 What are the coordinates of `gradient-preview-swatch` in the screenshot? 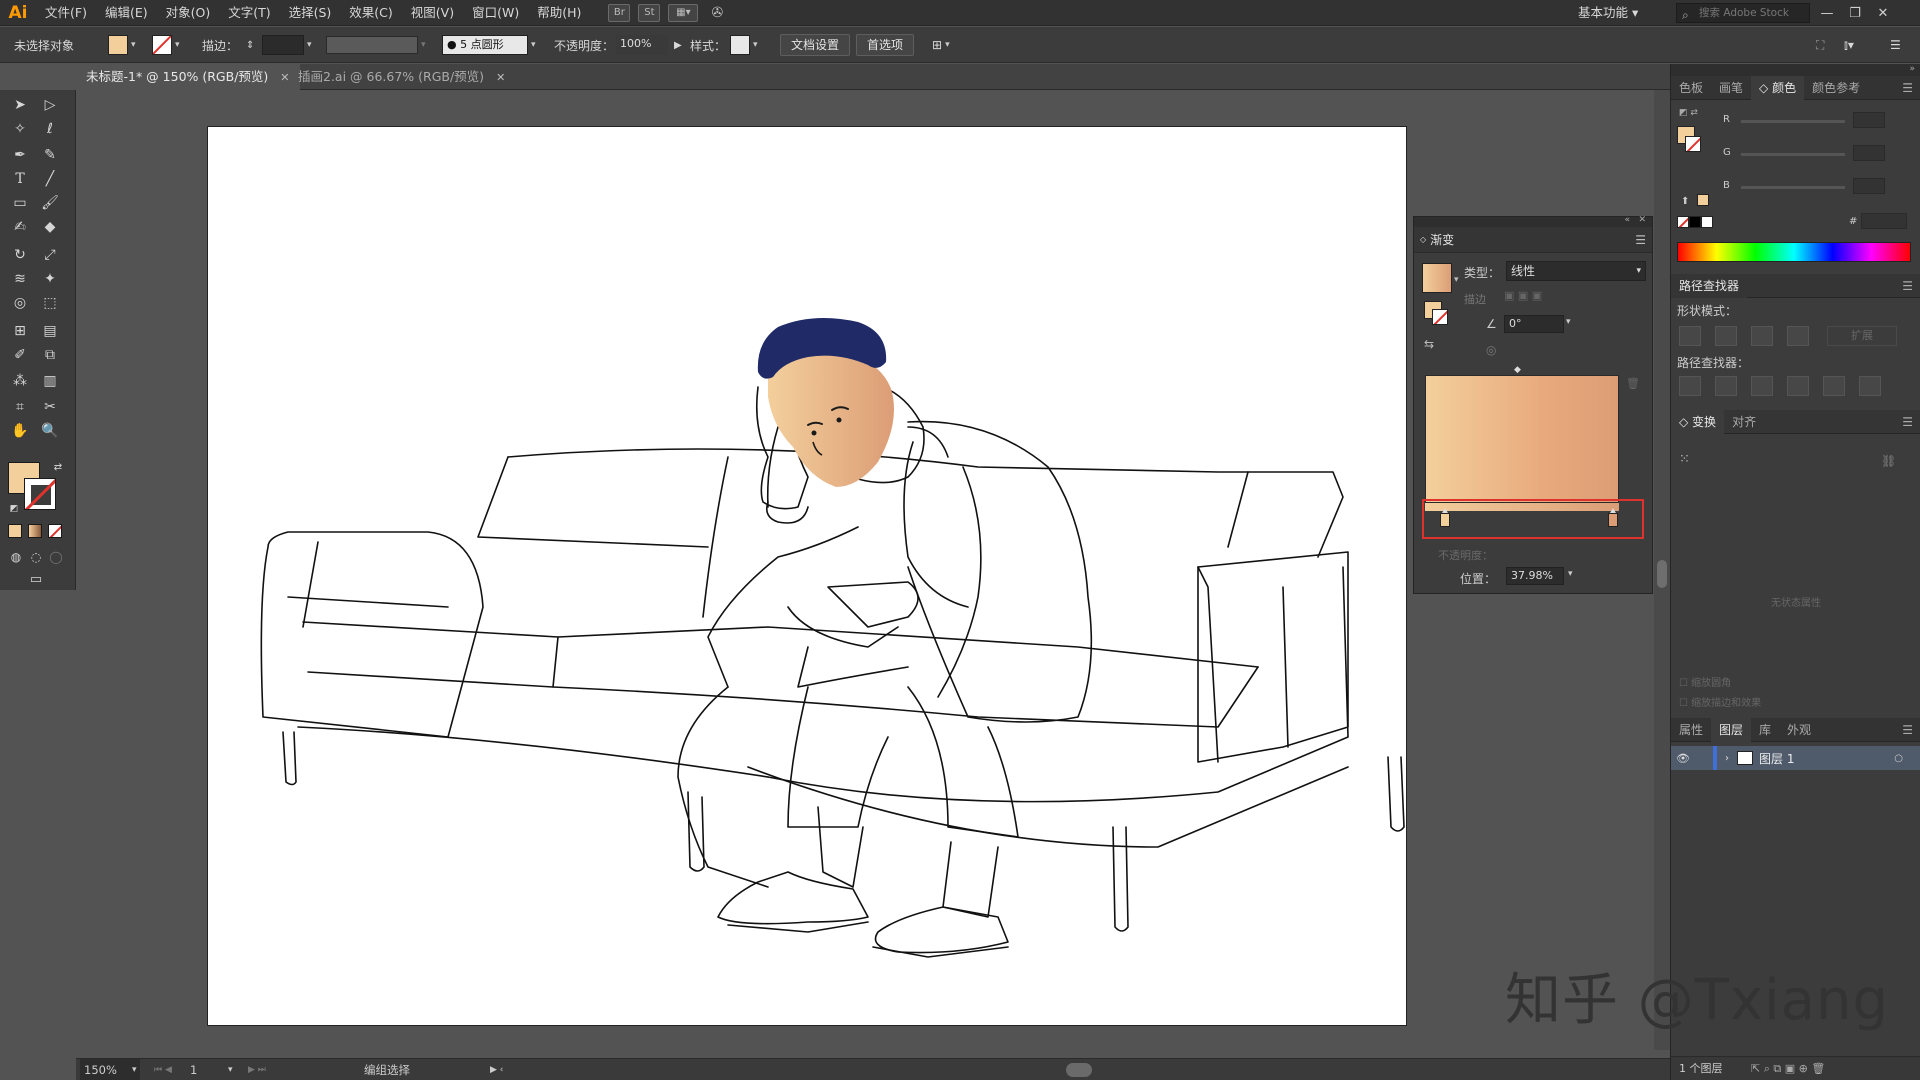 It's located at (1437, 278).